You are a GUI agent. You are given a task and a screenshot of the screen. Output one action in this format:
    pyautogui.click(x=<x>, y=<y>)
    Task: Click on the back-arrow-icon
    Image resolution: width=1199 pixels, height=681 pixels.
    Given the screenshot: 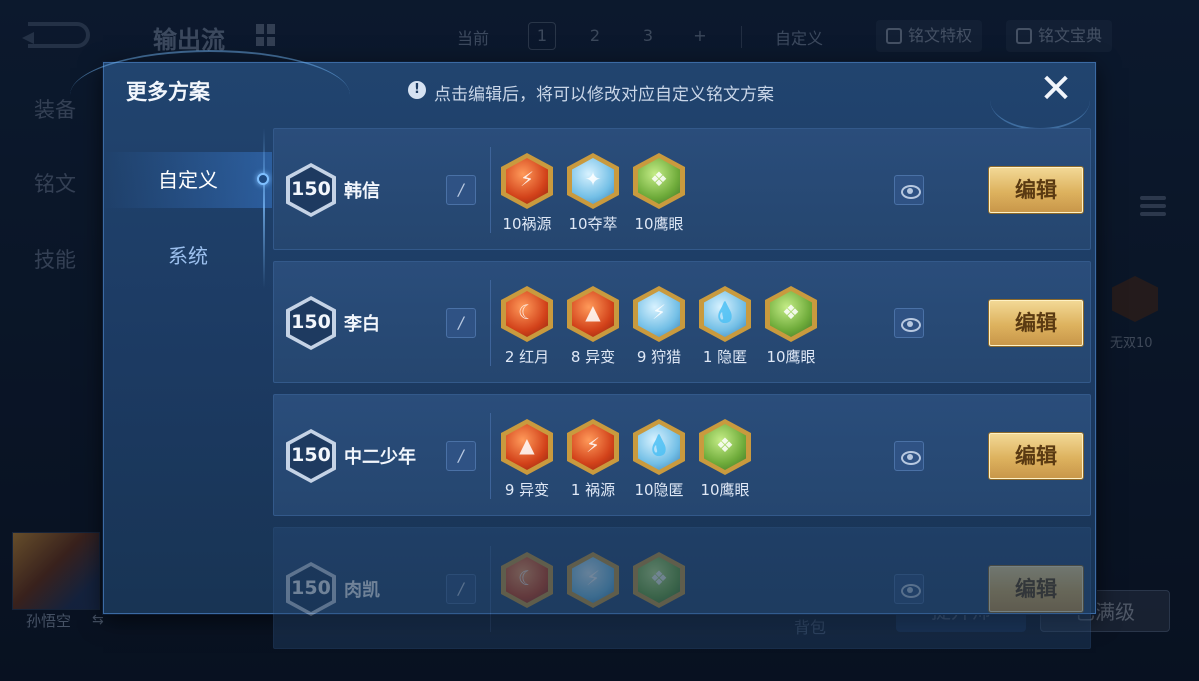 What is the action you would take?
    pyautogui.click(x=56, y=35)
    